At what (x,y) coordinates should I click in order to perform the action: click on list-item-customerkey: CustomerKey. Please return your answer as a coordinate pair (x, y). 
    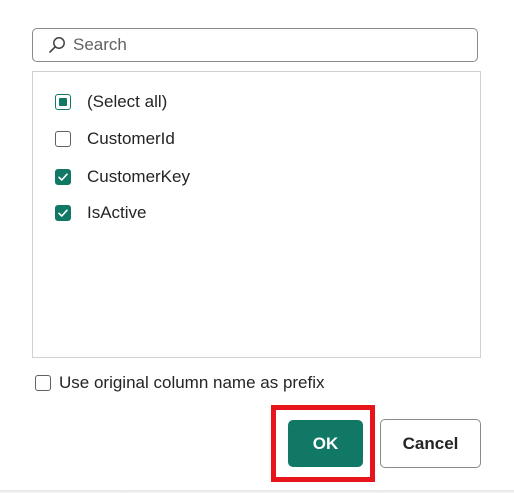
    Looking at the image, I should click on (122, 177).